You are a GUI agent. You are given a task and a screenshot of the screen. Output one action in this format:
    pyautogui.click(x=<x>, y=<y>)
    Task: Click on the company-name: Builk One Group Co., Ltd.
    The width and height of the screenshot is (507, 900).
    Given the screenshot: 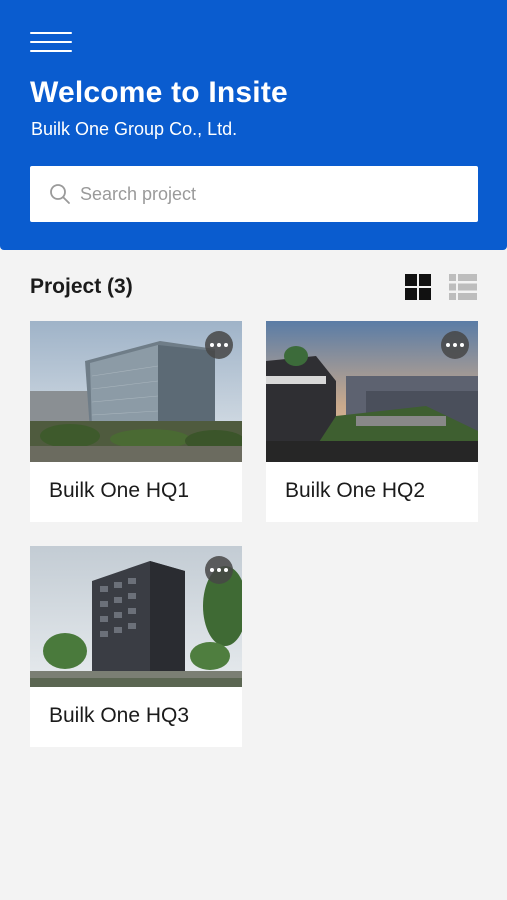 What is the action you would take?
    pyautogui.click(x=134, y=129)
    